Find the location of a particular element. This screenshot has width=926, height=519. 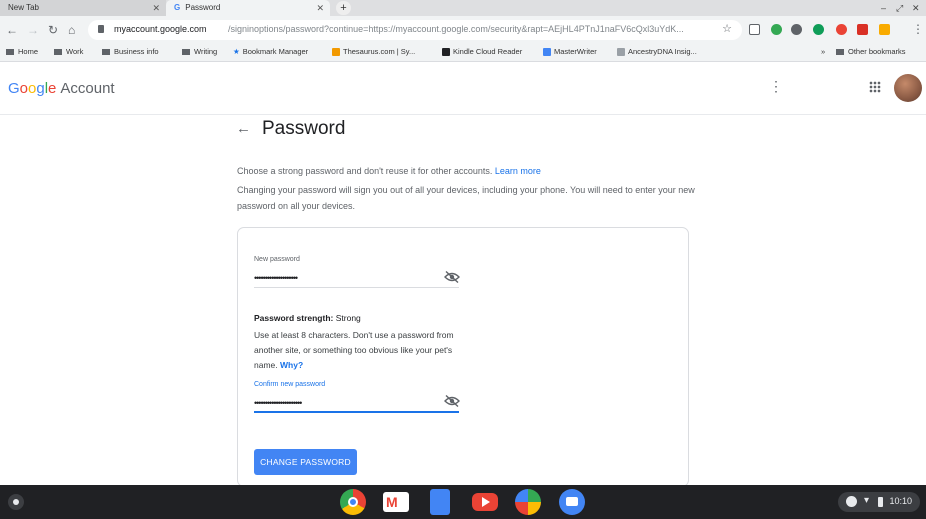

bookmark-label: Work is located at coordinates (75, 51).